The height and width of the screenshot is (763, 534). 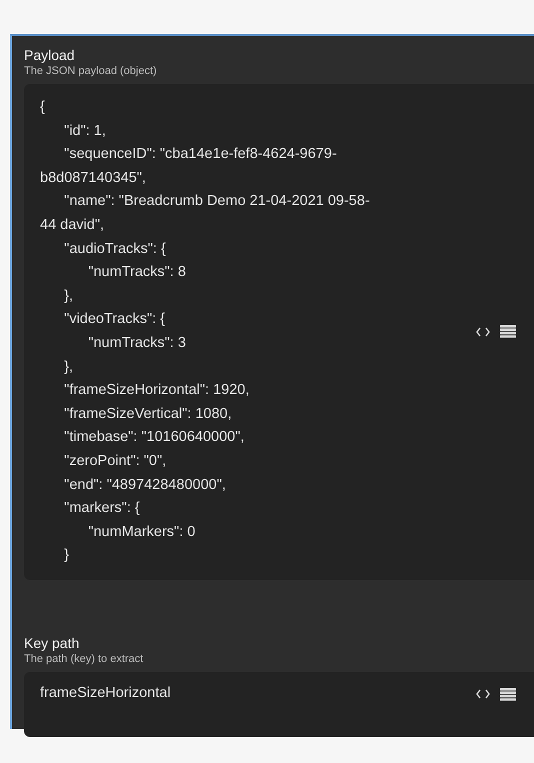 I want to click on field-description: The path (key) to extract, so click(x=84, y=659).